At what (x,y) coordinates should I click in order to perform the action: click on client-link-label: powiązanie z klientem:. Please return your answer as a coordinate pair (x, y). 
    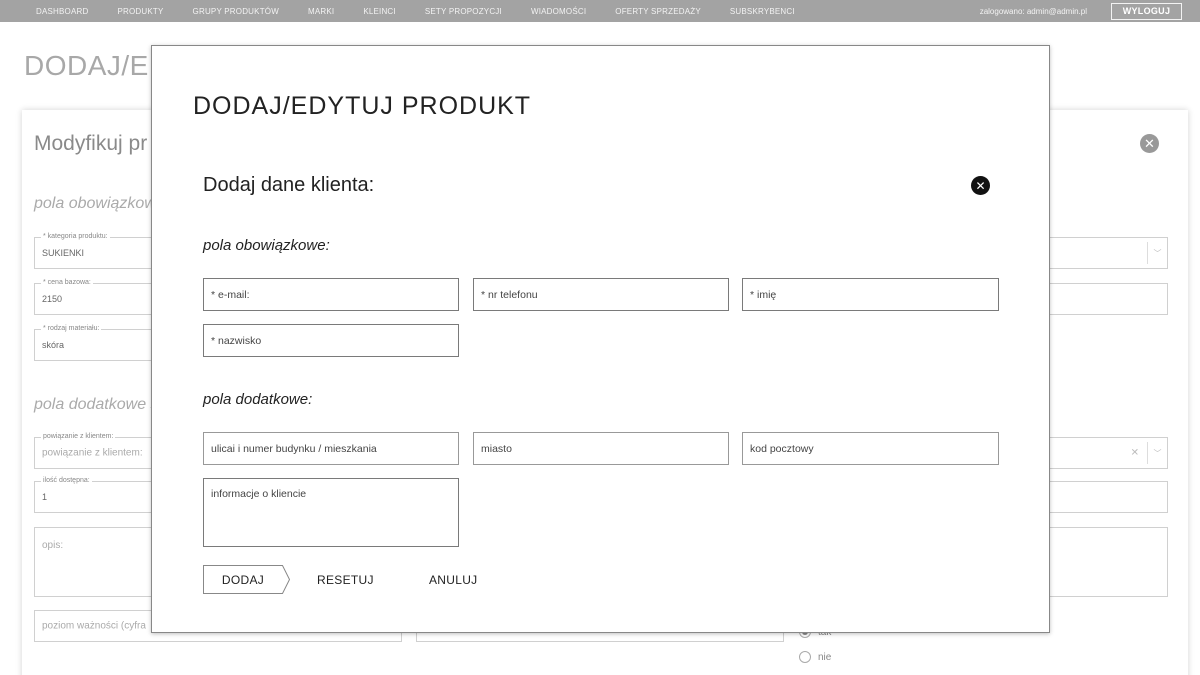
    Looking at the image, I should click on (78, 436).